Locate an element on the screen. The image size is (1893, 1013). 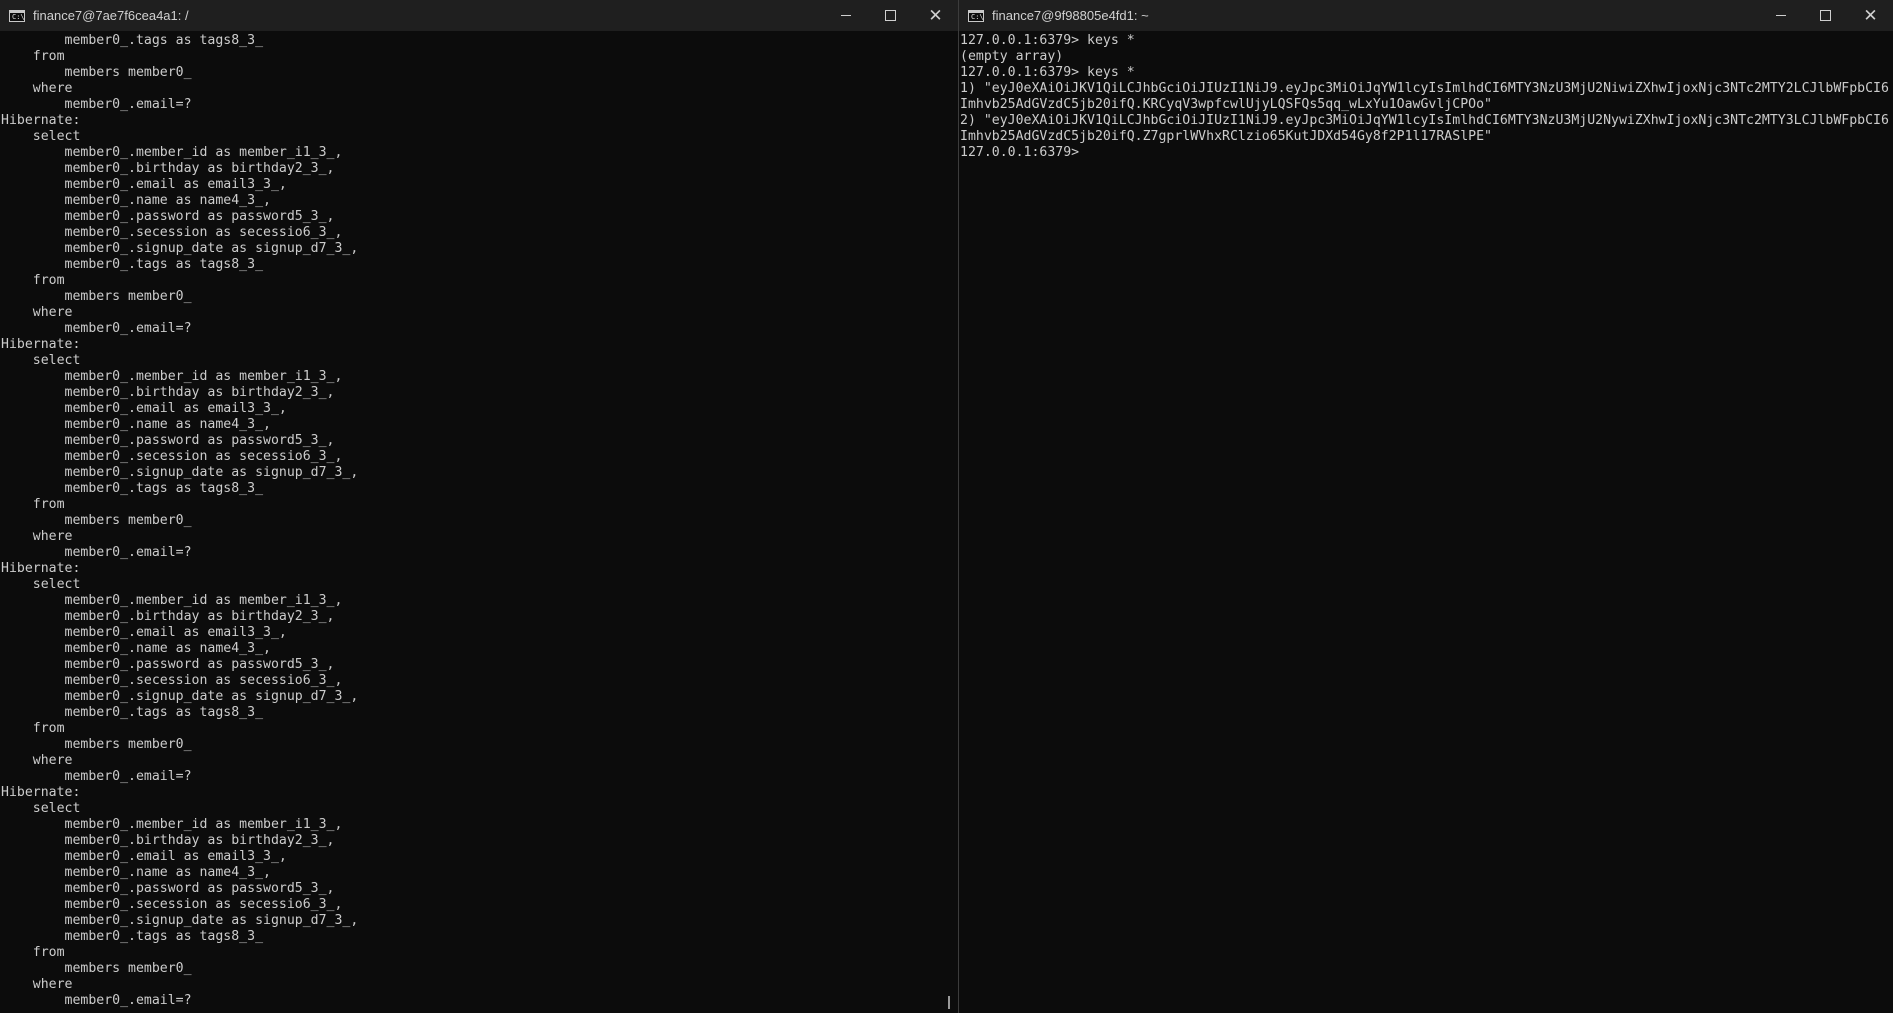
window-title: finance7@7ae7f6cea4a1: / is located at coordinates (111, 15).